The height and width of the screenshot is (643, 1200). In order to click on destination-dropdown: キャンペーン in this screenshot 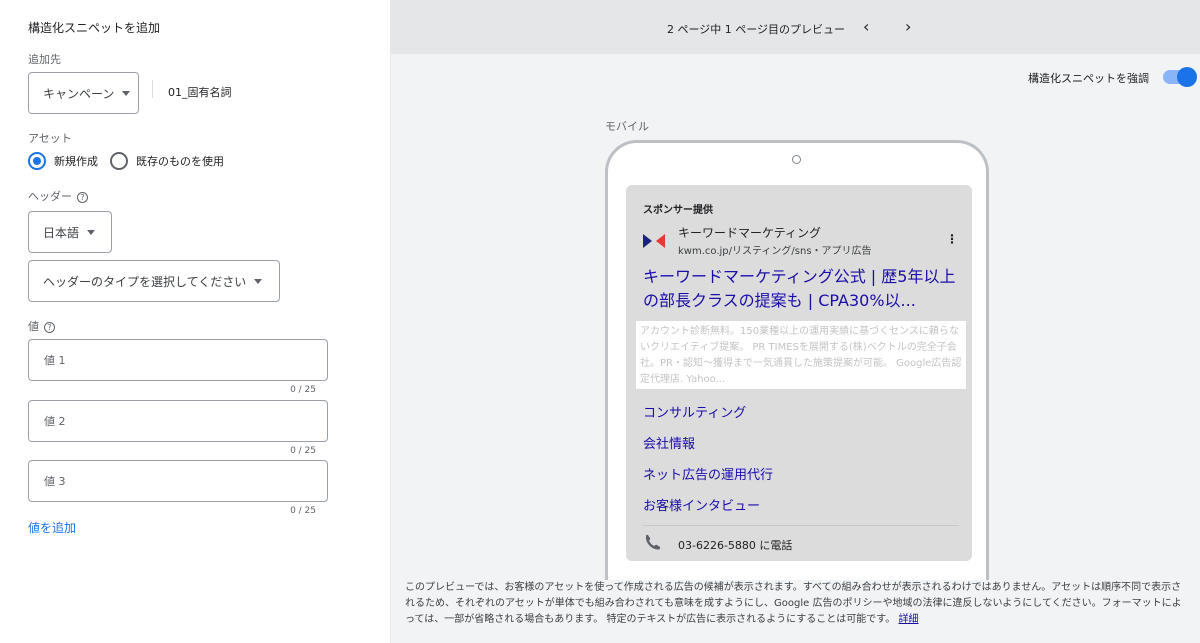, I will do `click(83, 93)`.